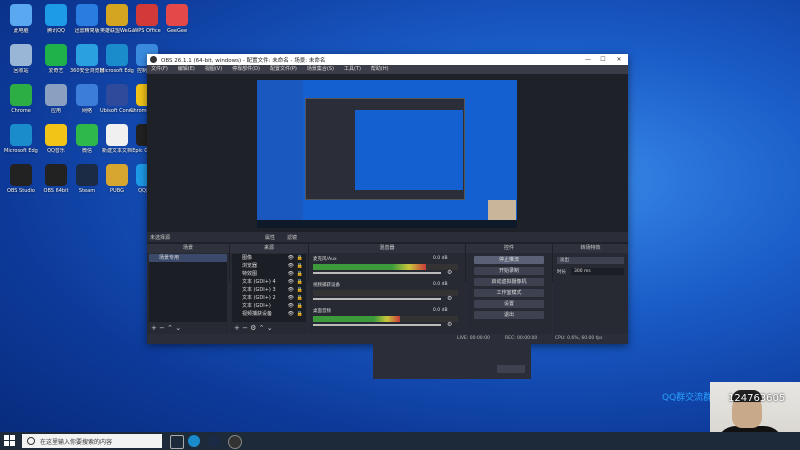 The height and width of the screenshot is (450, 800). Describe the element at coordinates (87, 71) in the screenshot. I see `desktop-icon-label: 360安全浏览器` at that location.